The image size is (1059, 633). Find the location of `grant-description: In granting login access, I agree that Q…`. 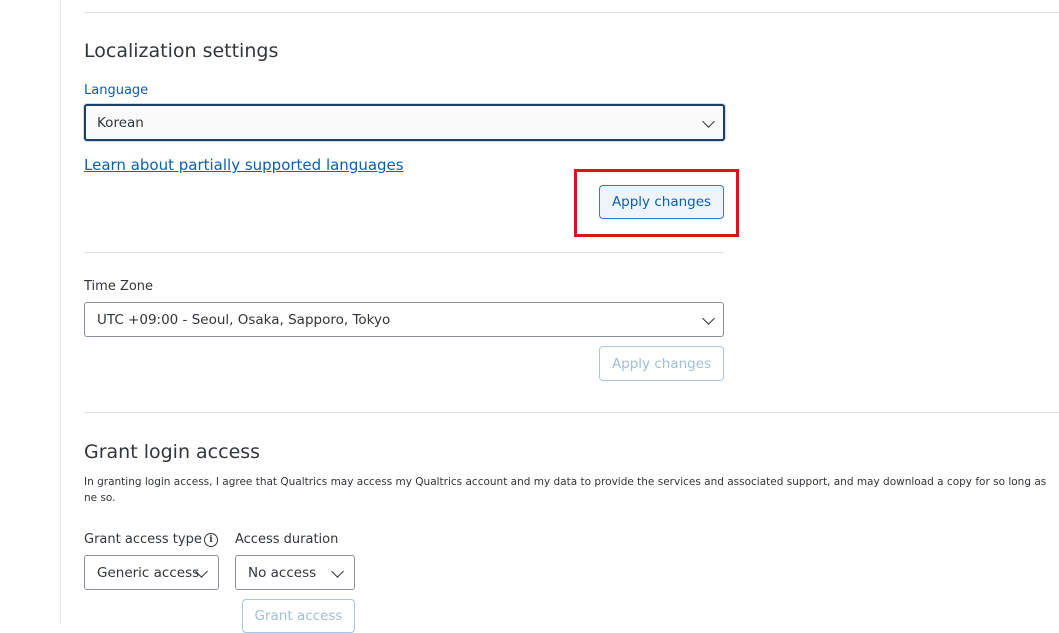

grant-description: In granting login access, I agree that Q… is located at coordinates (565, 490).